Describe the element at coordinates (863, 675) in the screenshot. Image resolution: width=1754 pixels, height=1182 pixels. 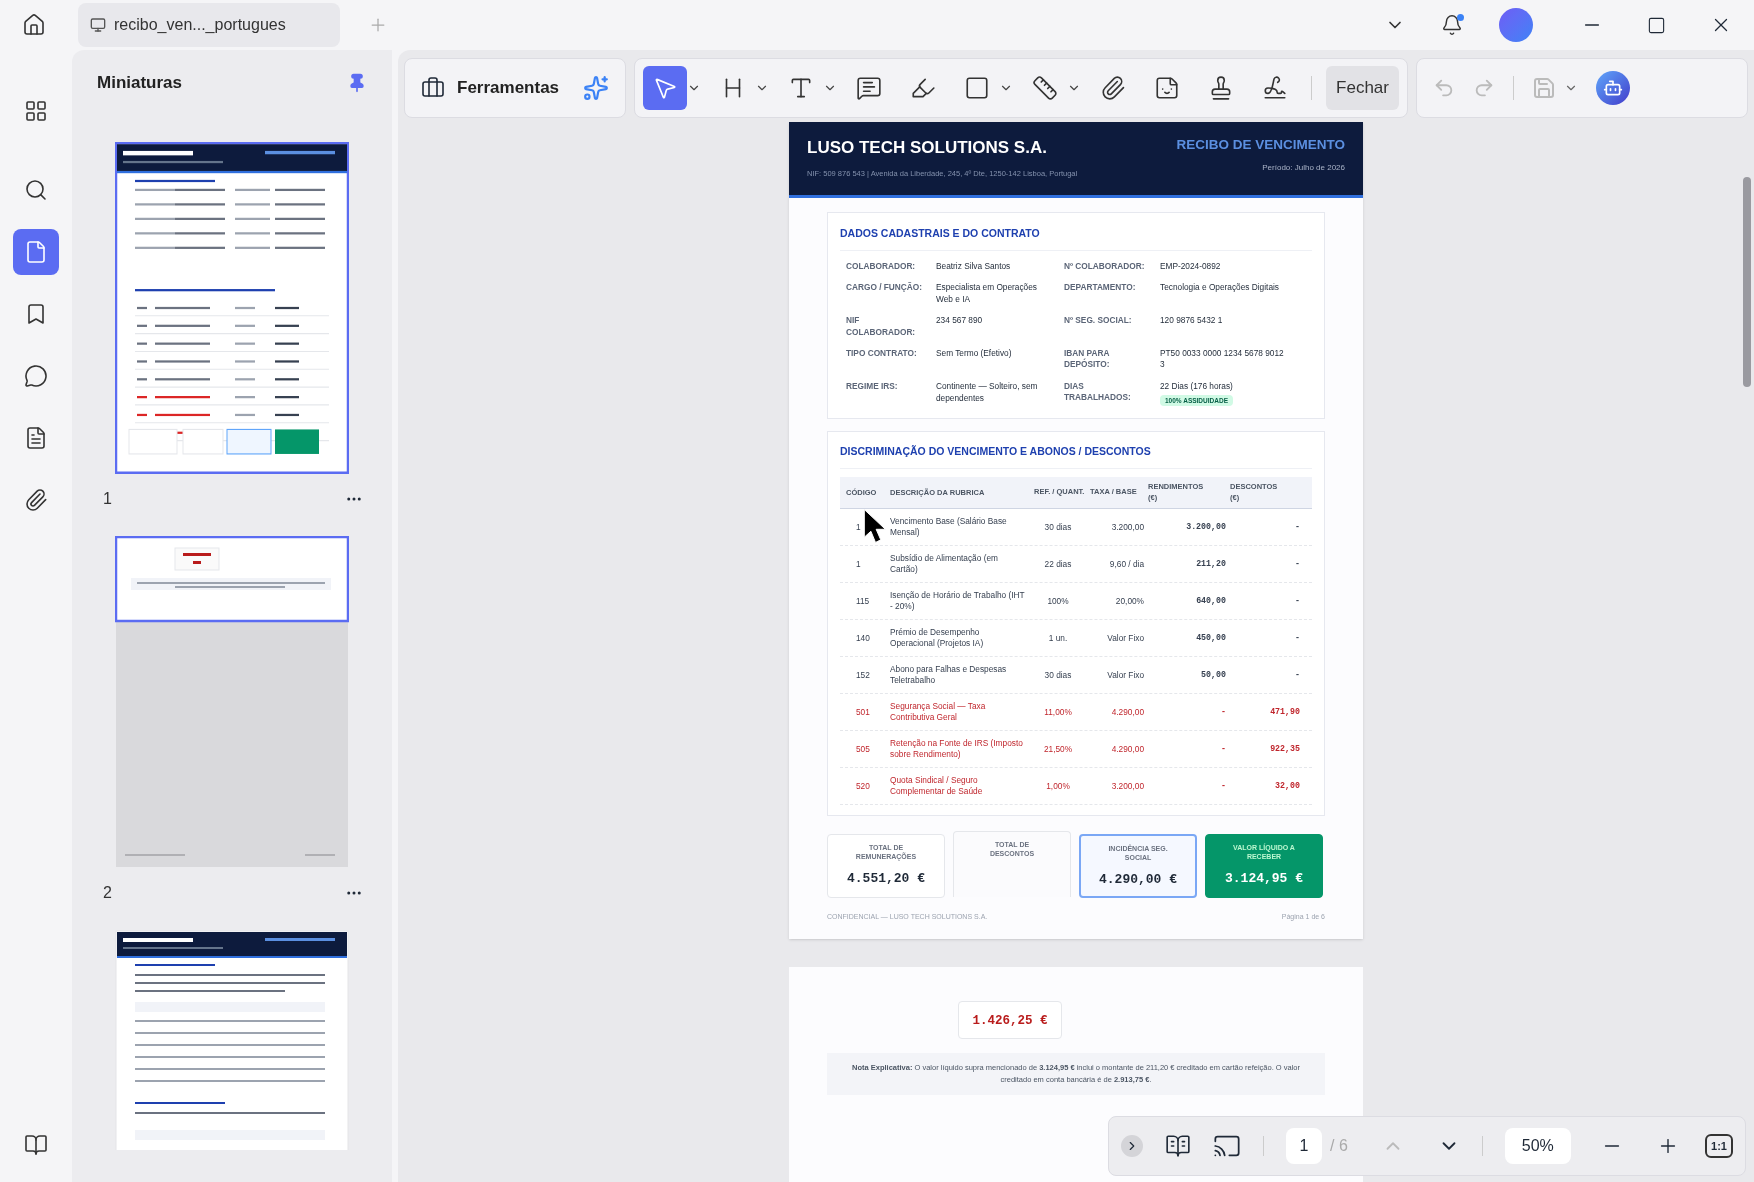
I see `table-cell-text: 152` at that location.